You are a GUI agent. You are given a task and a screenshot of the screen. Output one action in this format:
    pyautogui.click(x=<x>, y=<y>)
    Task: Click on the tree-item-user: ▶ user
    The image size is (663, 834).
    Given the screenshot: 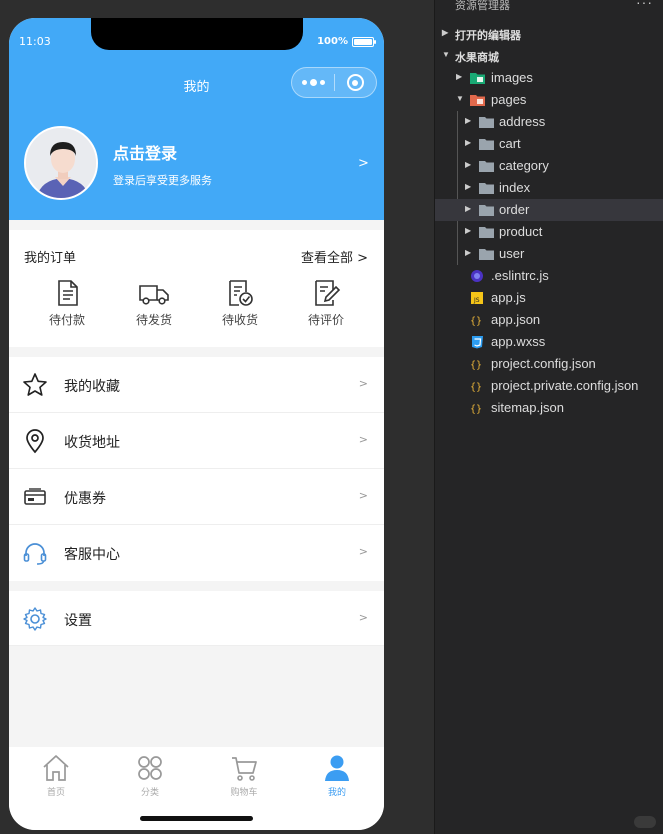 What is the action you would take?
    pyautogui.click(x=549, y=254)
    